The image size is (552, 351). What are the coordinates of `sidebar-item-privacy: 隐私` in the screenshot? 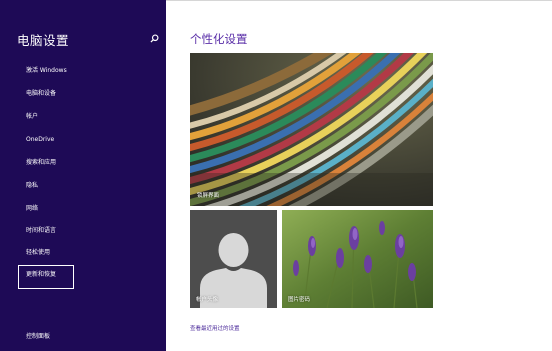 It's located at (83, 186).